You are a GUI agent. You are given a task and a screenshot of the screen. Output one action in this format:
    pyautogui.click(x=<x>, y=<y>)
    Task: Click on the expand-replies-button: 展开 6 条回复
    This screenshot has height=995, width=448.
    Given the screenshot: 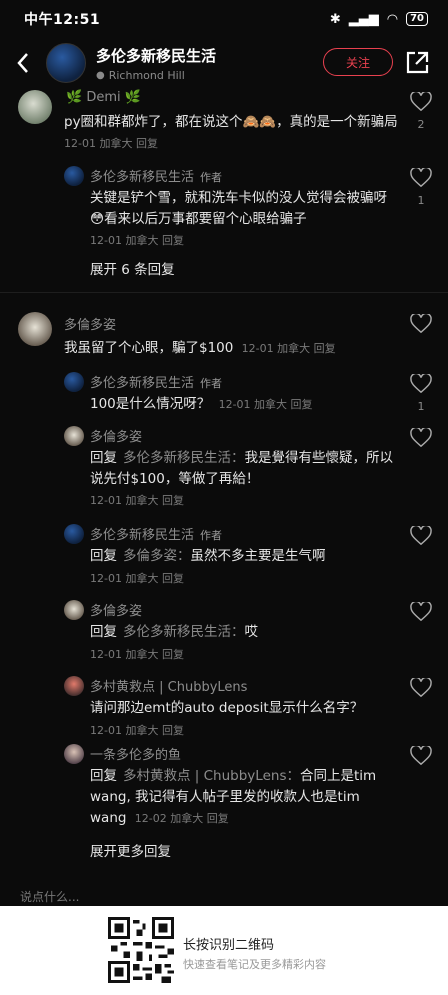 What is the action you would take?
    pyautogui.click(x=132, y=268)
    